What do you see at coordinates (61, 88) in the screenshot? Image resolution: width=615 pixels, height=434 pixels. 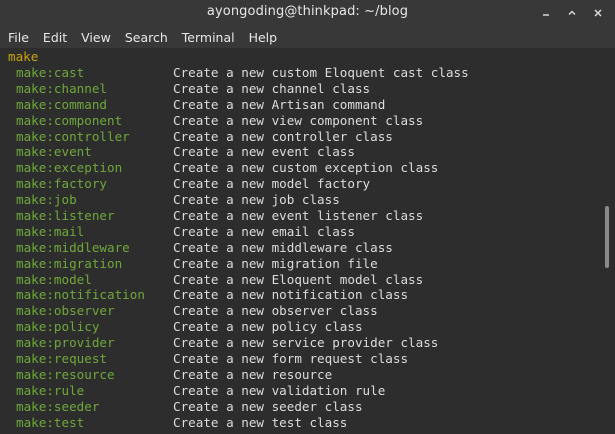 I see `command-name: make:channel` at bounding box center [61, 88].